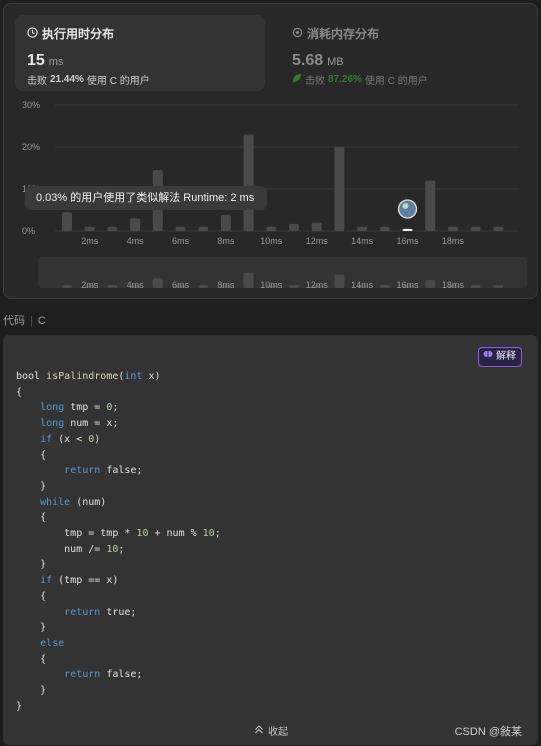  I want to click on x-tick-label: 14ms, so click(362, 241).